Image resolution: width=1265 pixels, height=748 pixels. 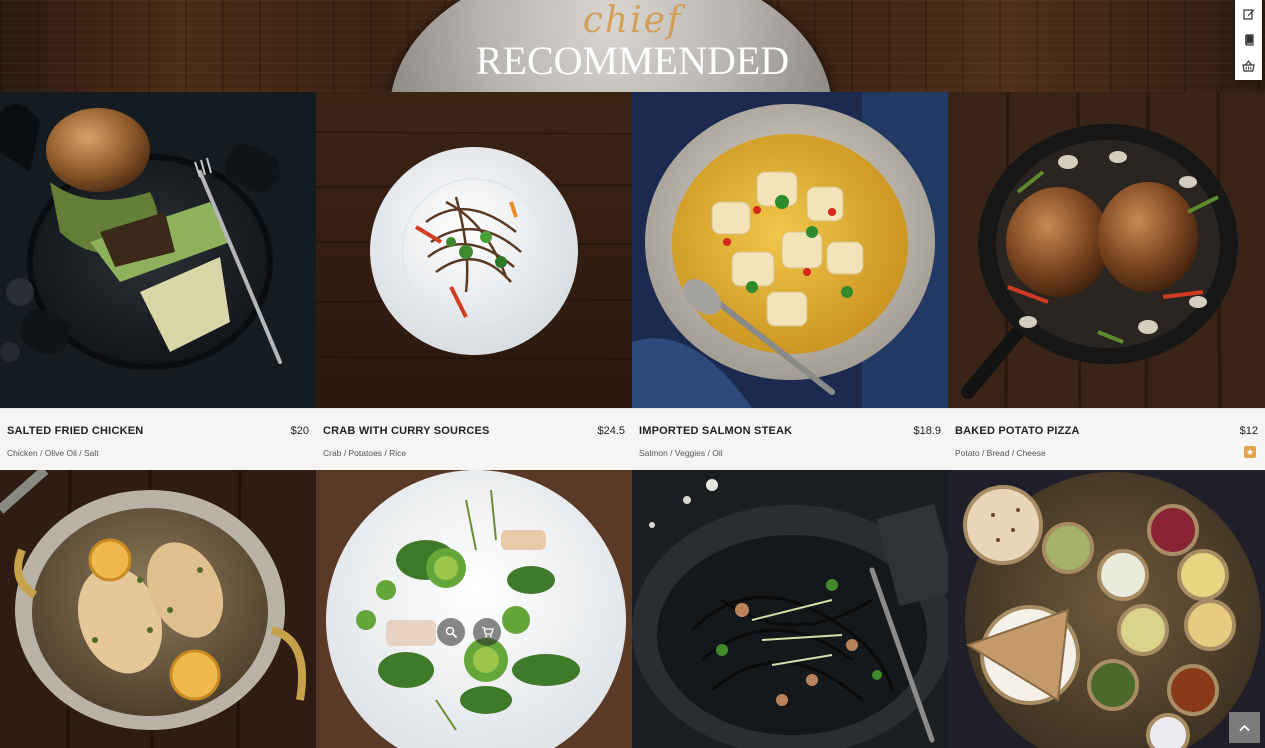 I want to click on dish-ingredients: Salmon / Veggies / Oil, so click(x=681, y=453).